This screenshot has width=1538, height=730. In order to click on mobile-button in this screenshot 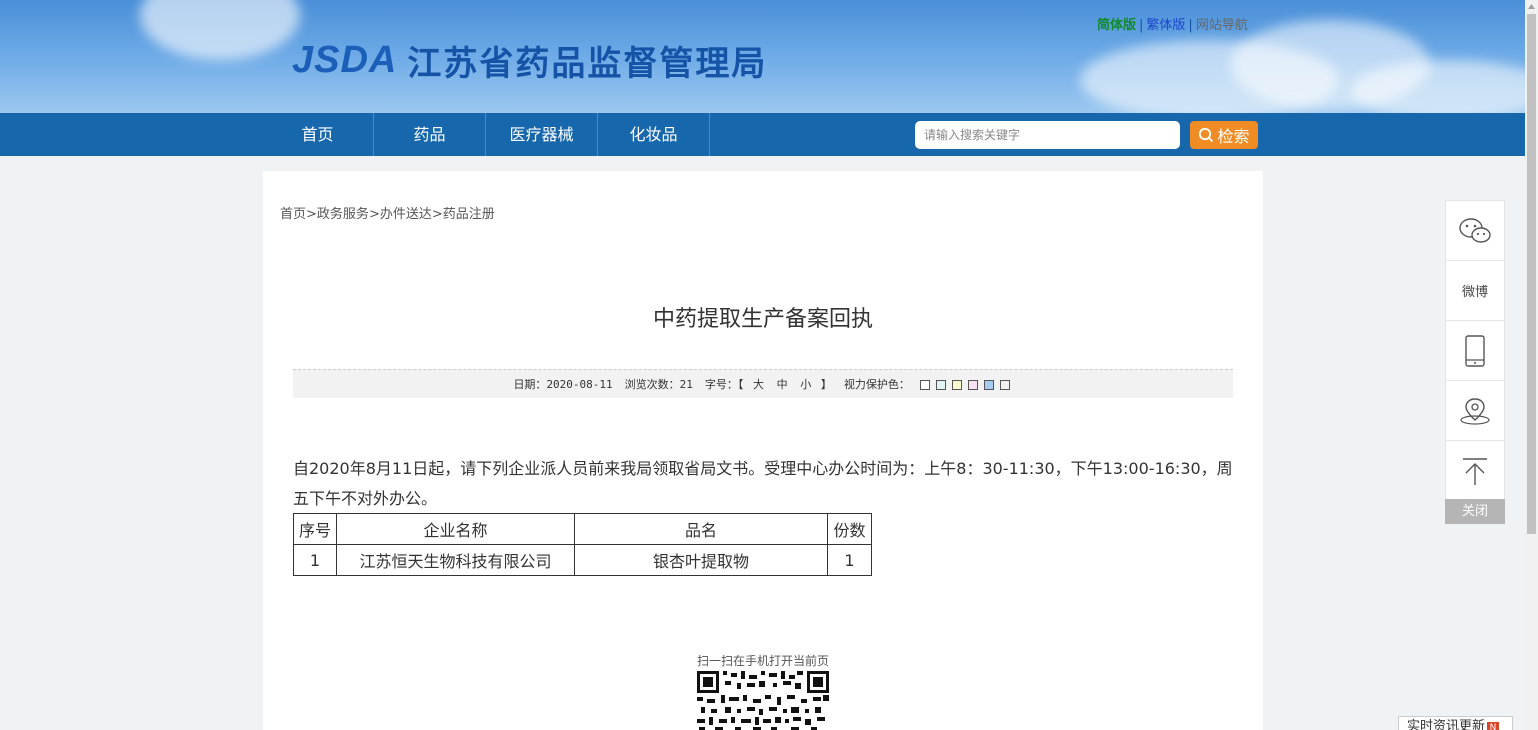, I will do `click(1475, 351)`.